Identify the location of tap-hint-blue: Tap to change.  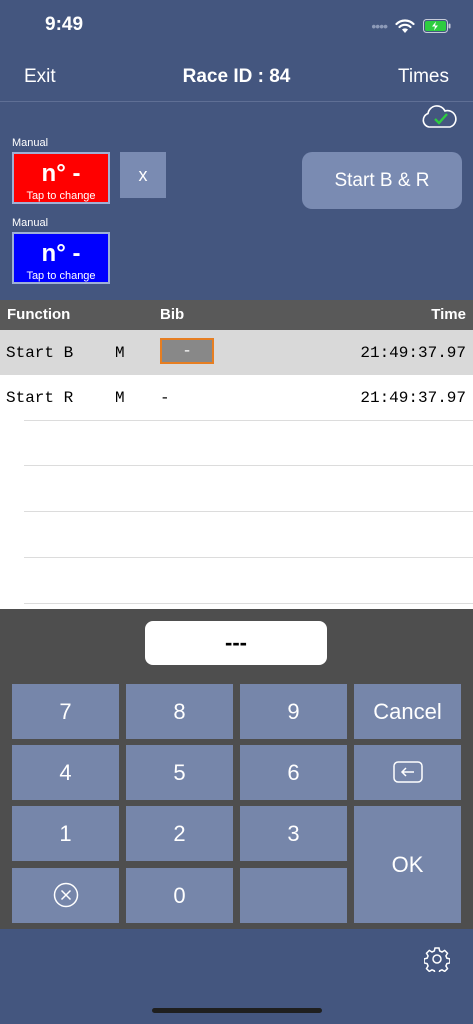
(61, 276).